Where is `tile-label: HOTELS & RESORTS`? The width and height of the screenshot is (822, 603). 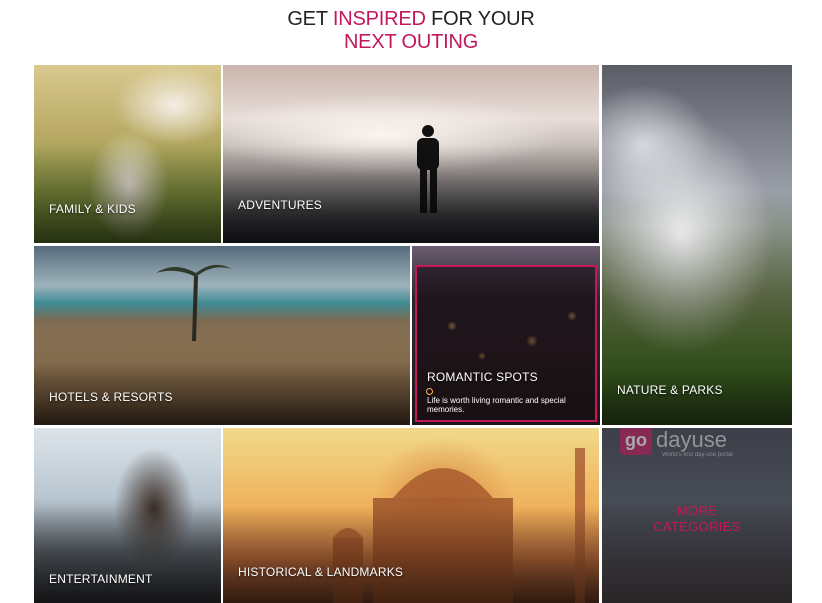
tile-label: HOTELS & RESORTS is located at coordinates (111, 397).